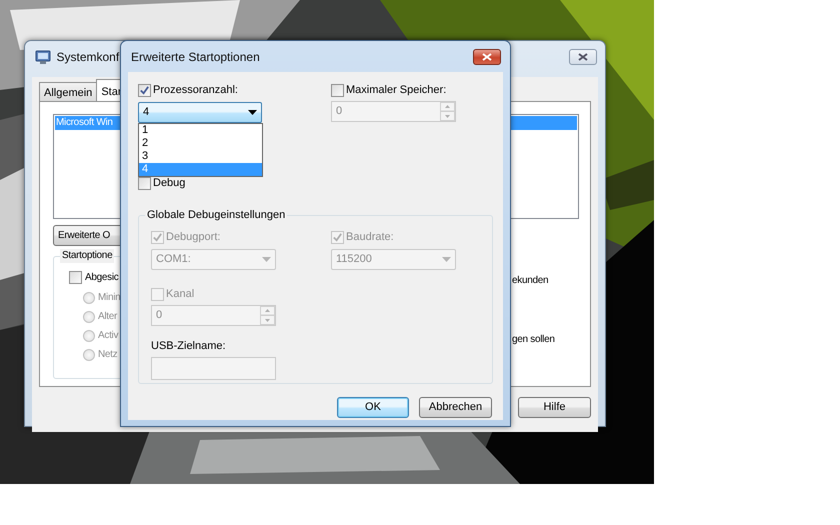 The width and height of the screenshot is (840, 525). I want to click on option-label: gen sollen, so click(534, 339).